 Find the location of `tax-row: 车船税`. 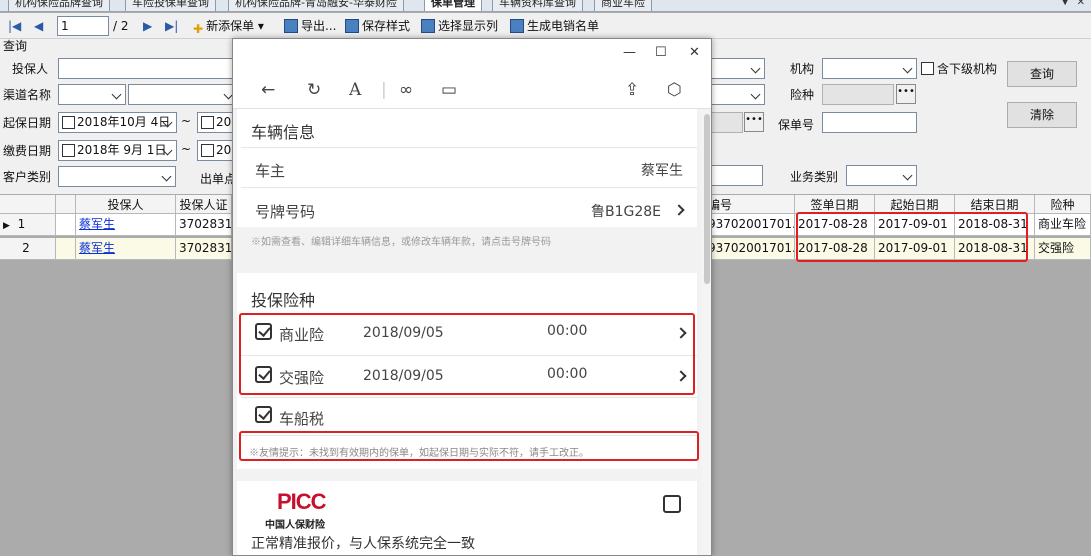

tax-row: 车船税 is located at coordinates (469, 416).